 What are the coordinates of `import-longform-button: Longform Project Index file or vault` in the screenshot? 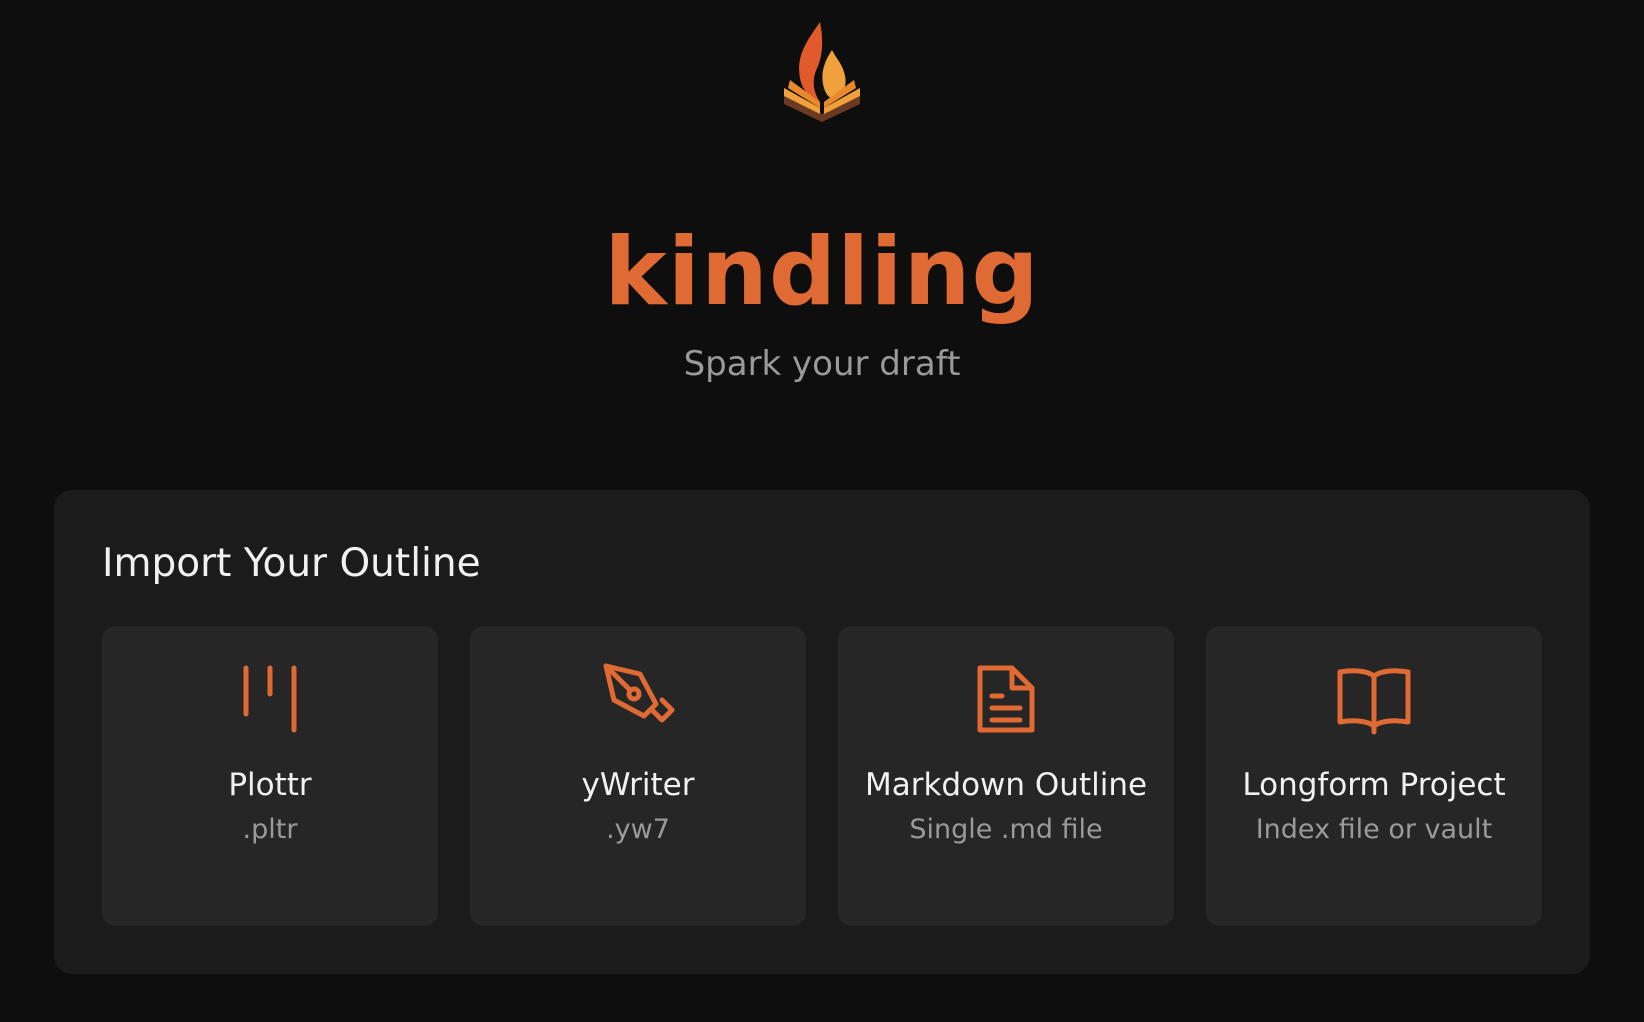 It's located at (1374, 776).